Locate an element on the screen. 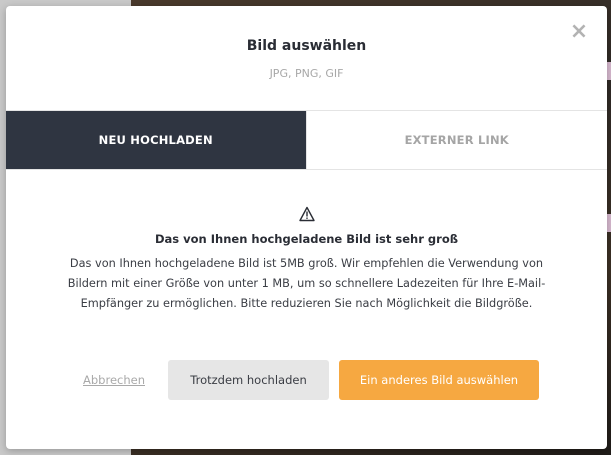 The width and height of the screenshot is (611, 455). choose-other-image-button: Ein anderes Bild auswählen is located at coordinates (439, 380).